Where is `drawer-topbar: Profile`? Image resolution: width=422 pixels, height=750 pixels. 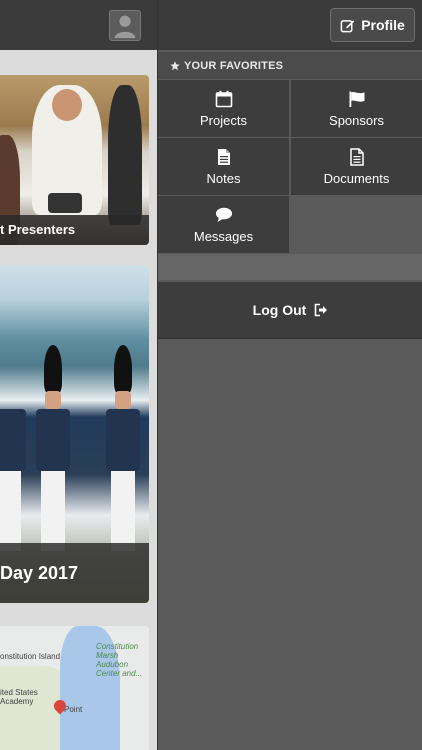
drawer-topbar: Profile is located at coordinates (290, 25).